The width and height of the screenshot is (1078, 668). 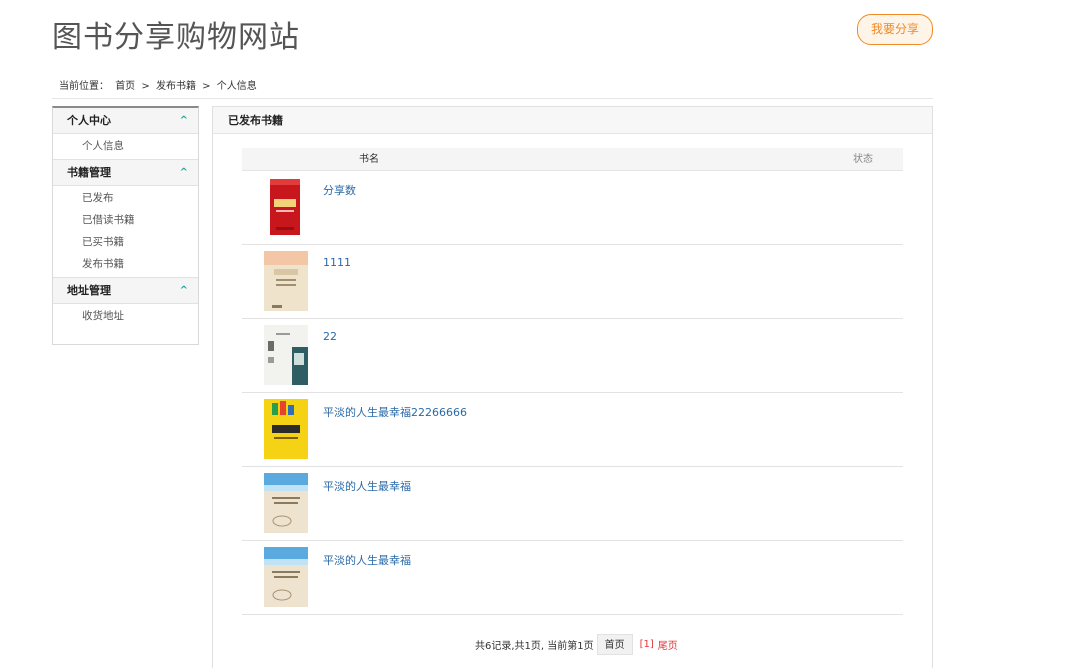 I want to click on sidebar-group-label: 地址管理, so click(x=89, y=290).